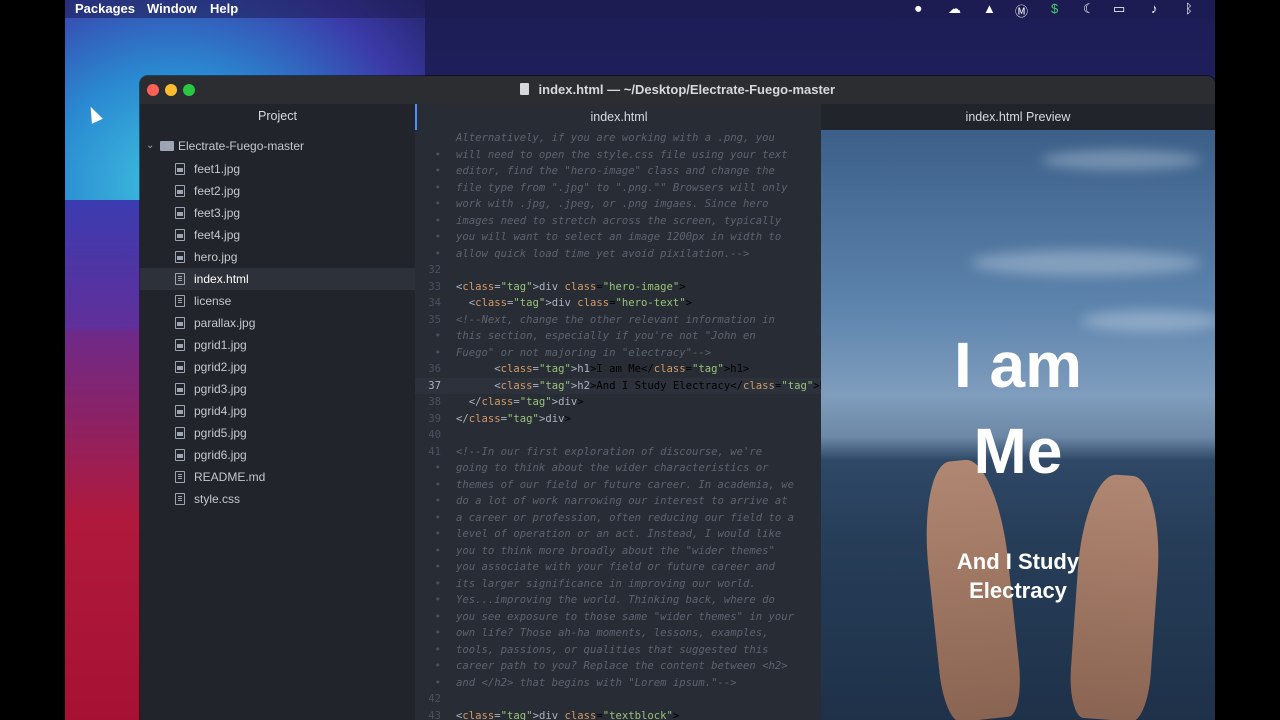 The height and width of the screenshot is (720, 1280). Describe the element at coordinates (277, 411) in the screenshot. I see `tree-item: pgrid4.jpg` at that location.